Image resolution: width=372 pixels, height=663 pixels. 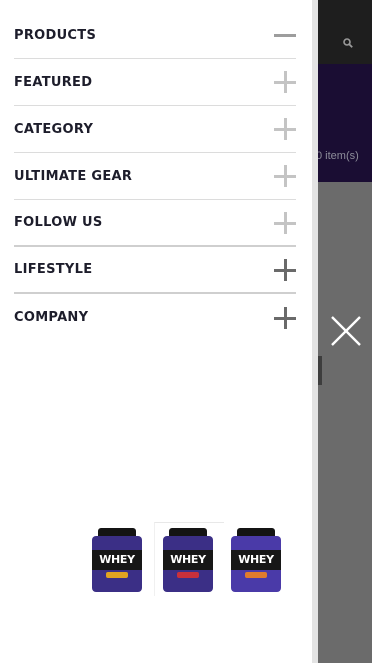 I want to click on menu-item-follow-us: FOLLOW US, so click(x=155, y=223).